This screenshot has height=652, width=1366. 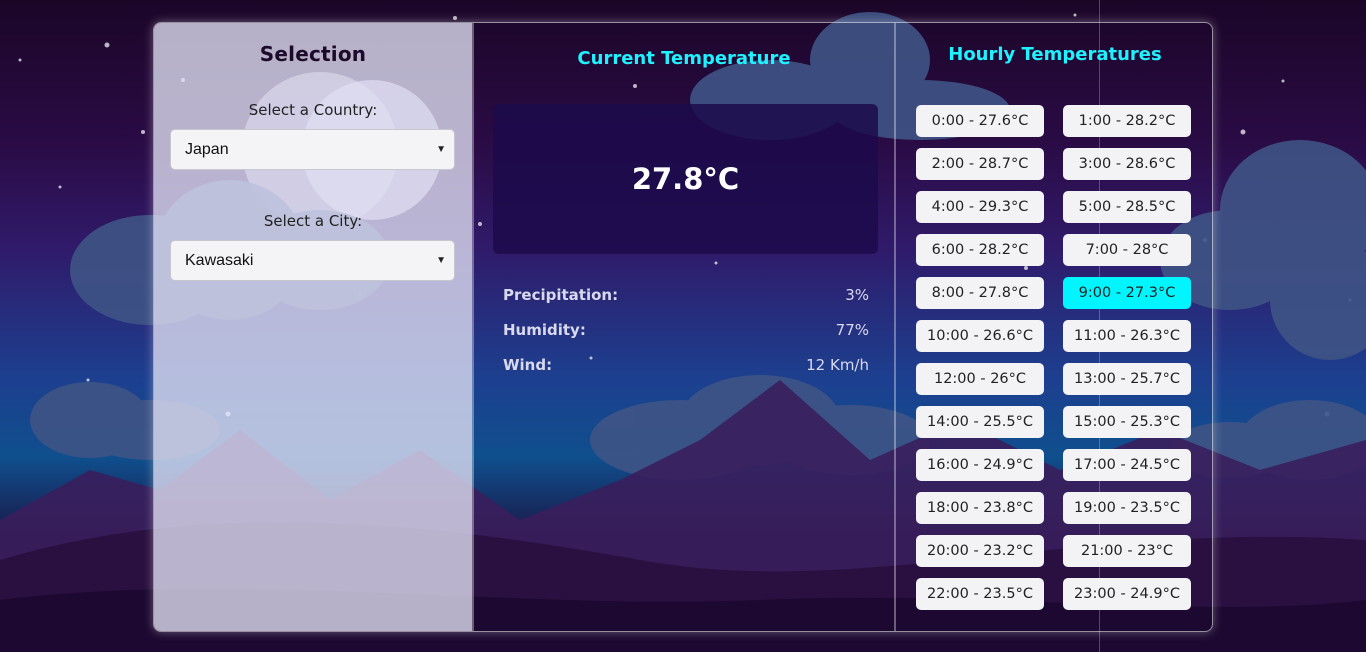 I want to click on wind-value: 12 Km/h, so click(x=837, y=365).